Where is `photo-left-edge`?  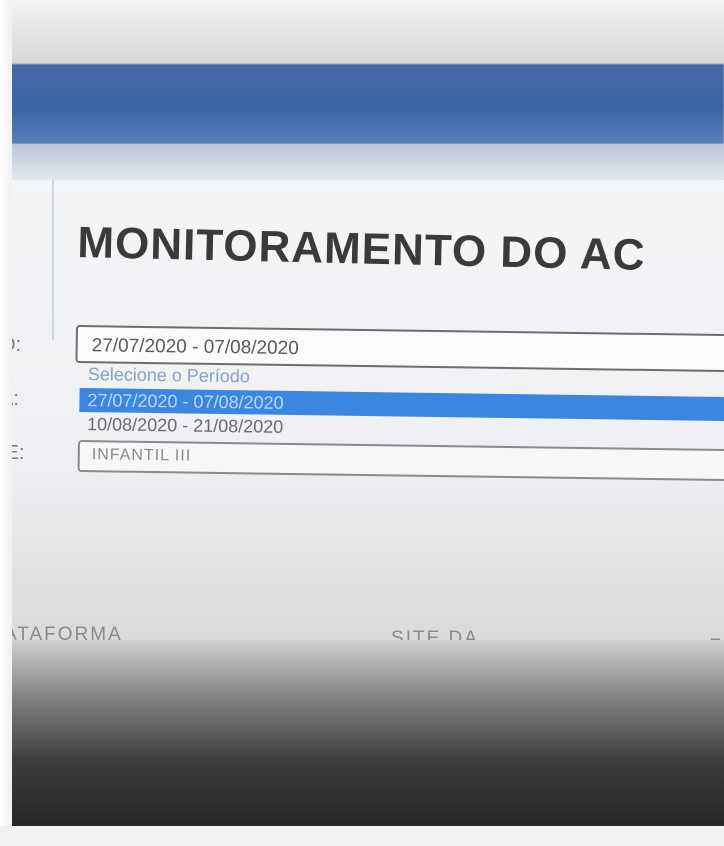 photo-left-edge is located at coordinates (6, 423).